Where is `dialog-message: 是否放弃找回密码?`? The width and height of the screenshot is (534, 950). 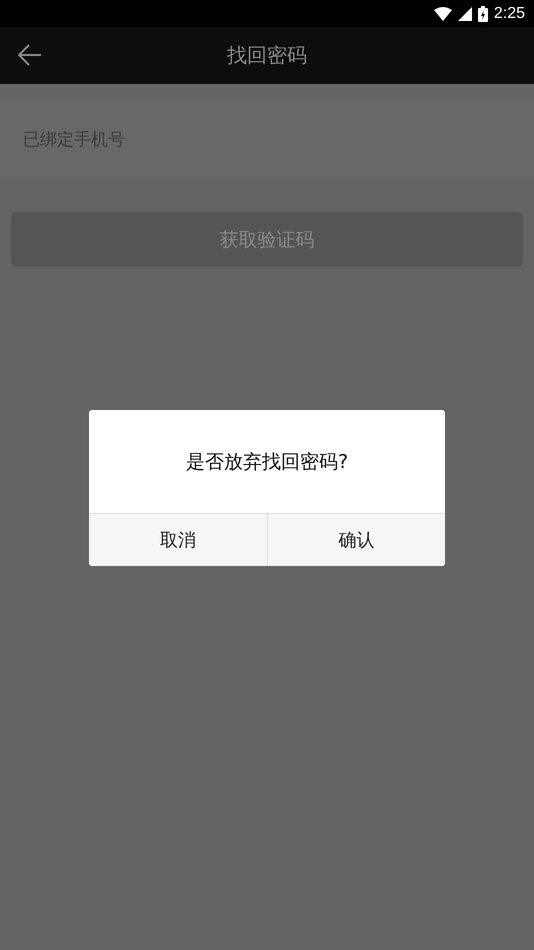
dialog-message: 是否放弃找回密码? is located at coordinates (267, 462).